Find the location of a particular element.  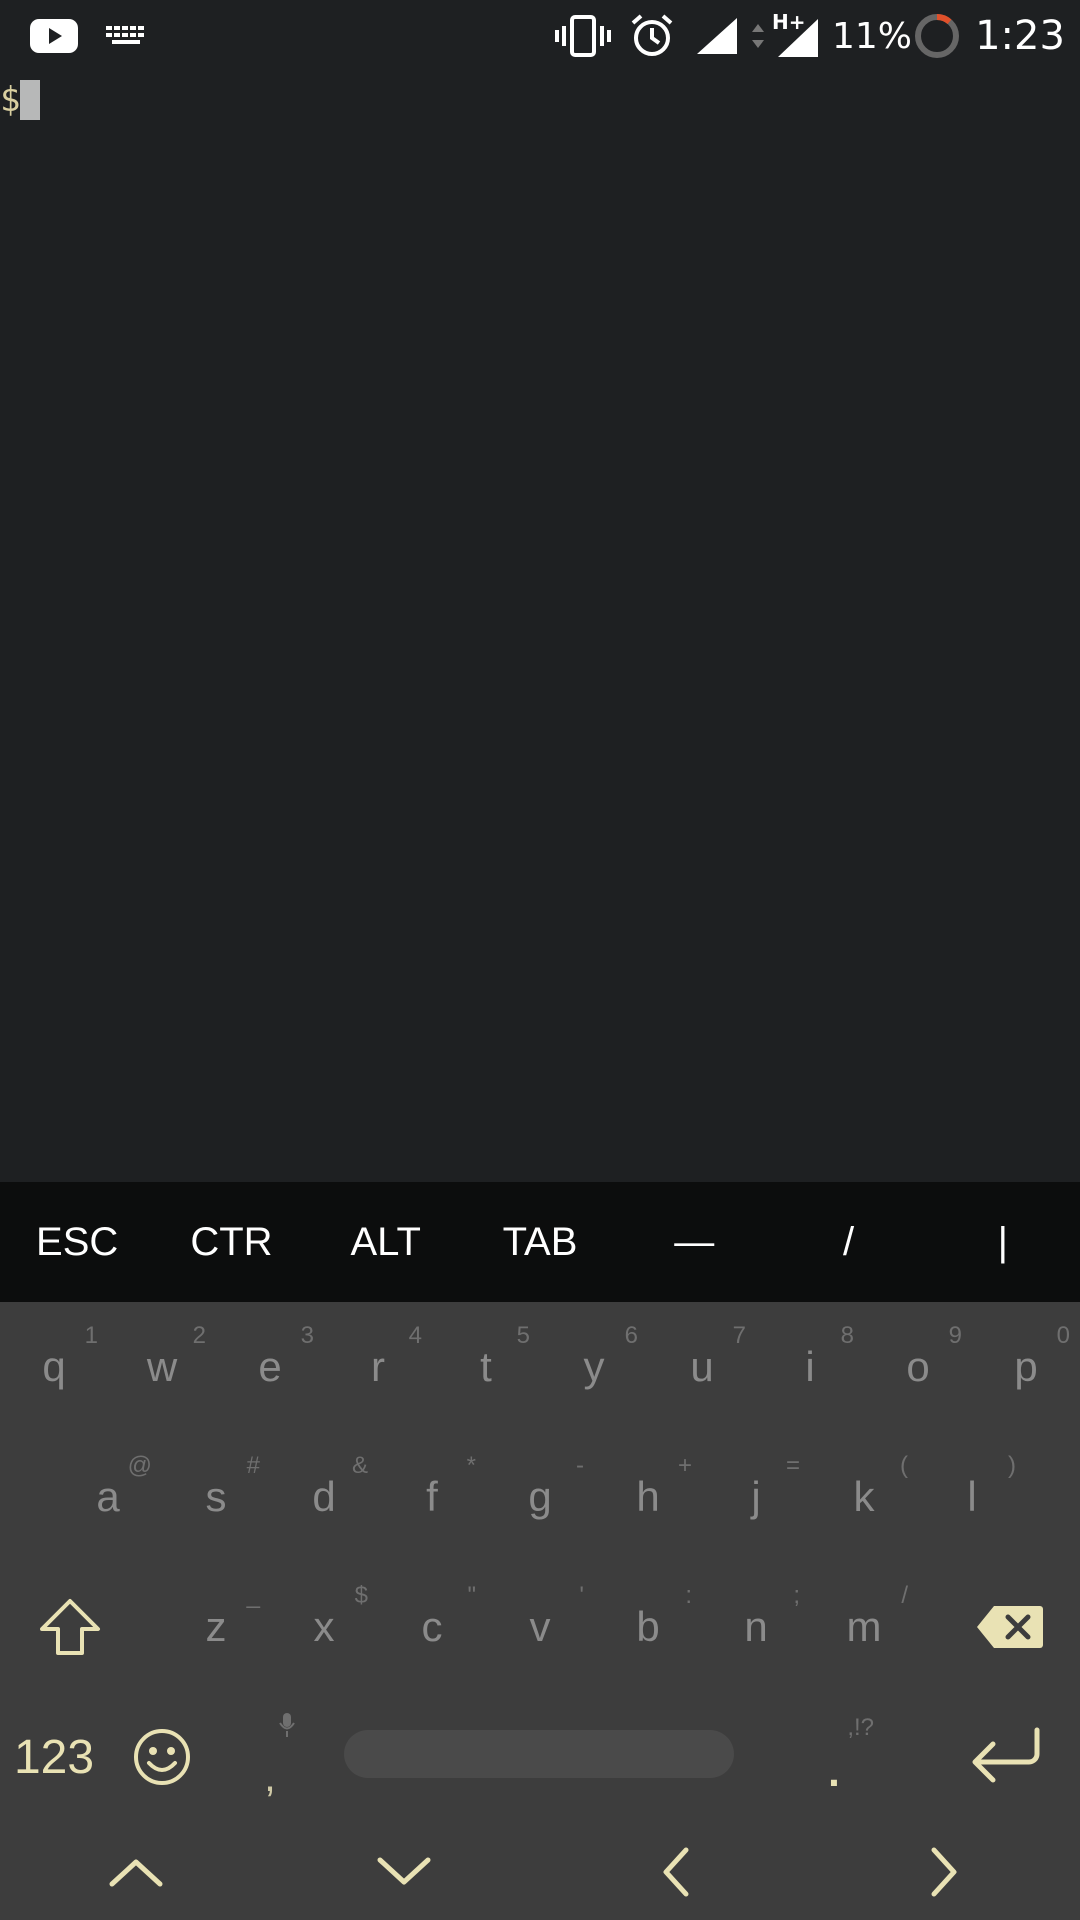

key-label: v is located at coordinates (540, 1626).